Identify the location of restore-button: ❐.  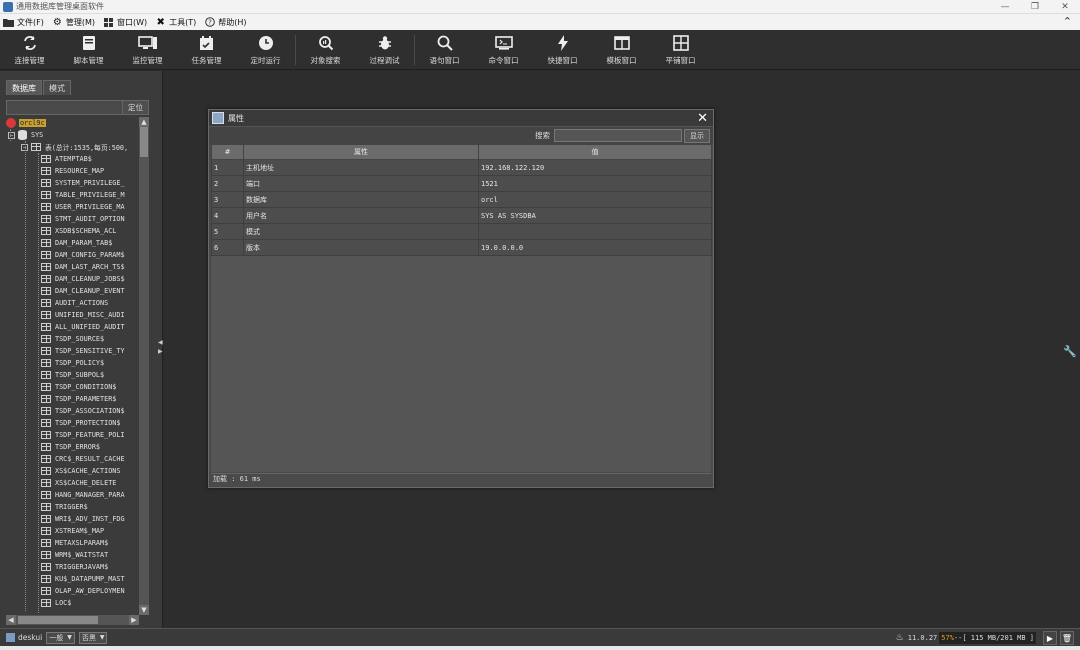
(1035, 7).